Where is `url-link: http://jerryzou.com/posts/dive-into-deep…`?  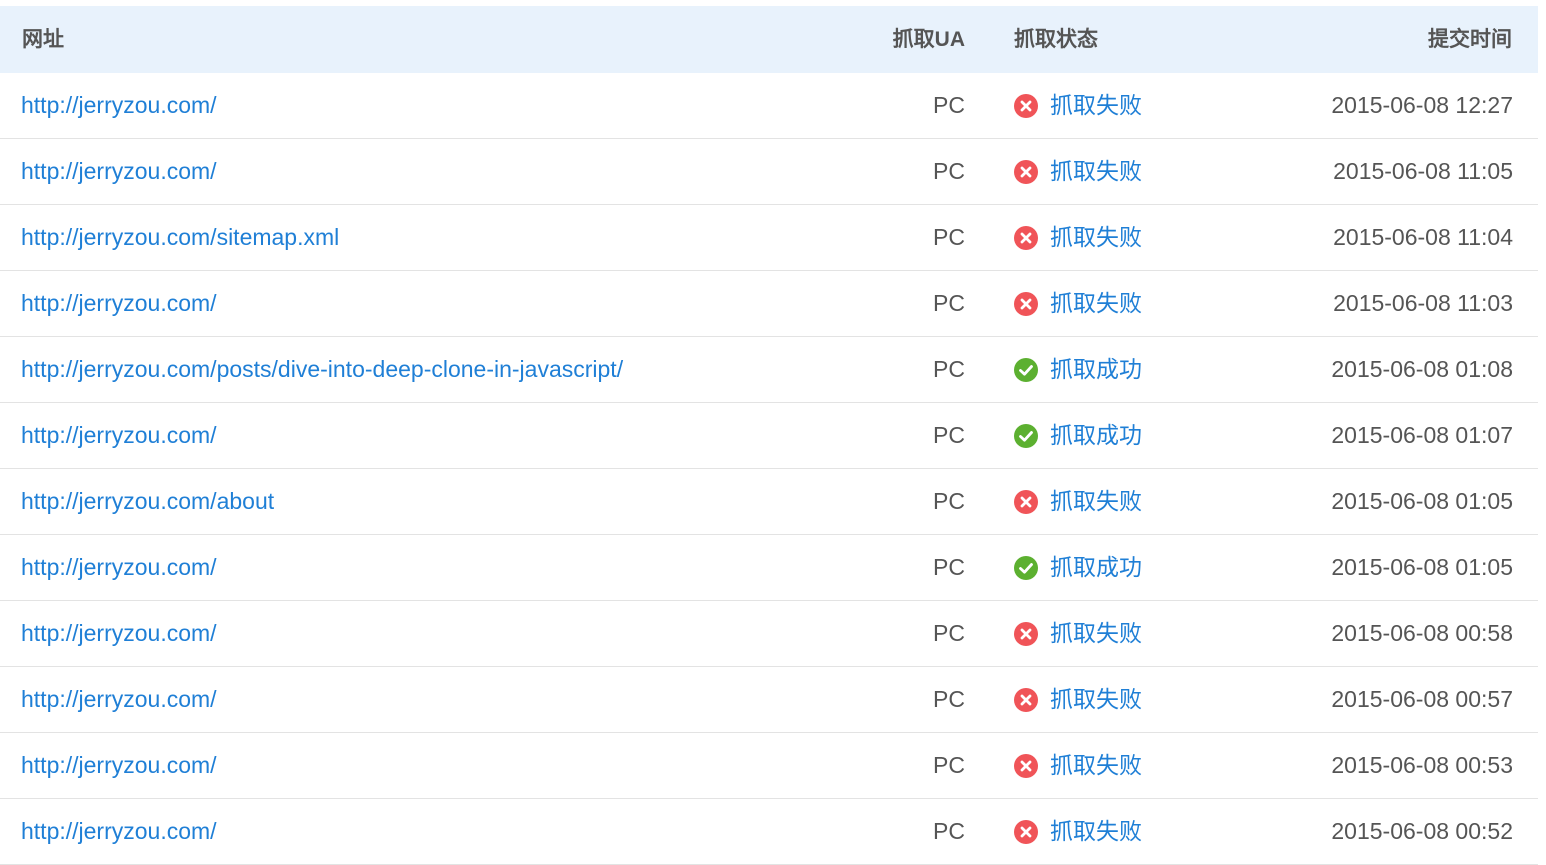
url-link: http://jerryzou.com/posts/dive-into-deep… is located at coordinates (322, 369).